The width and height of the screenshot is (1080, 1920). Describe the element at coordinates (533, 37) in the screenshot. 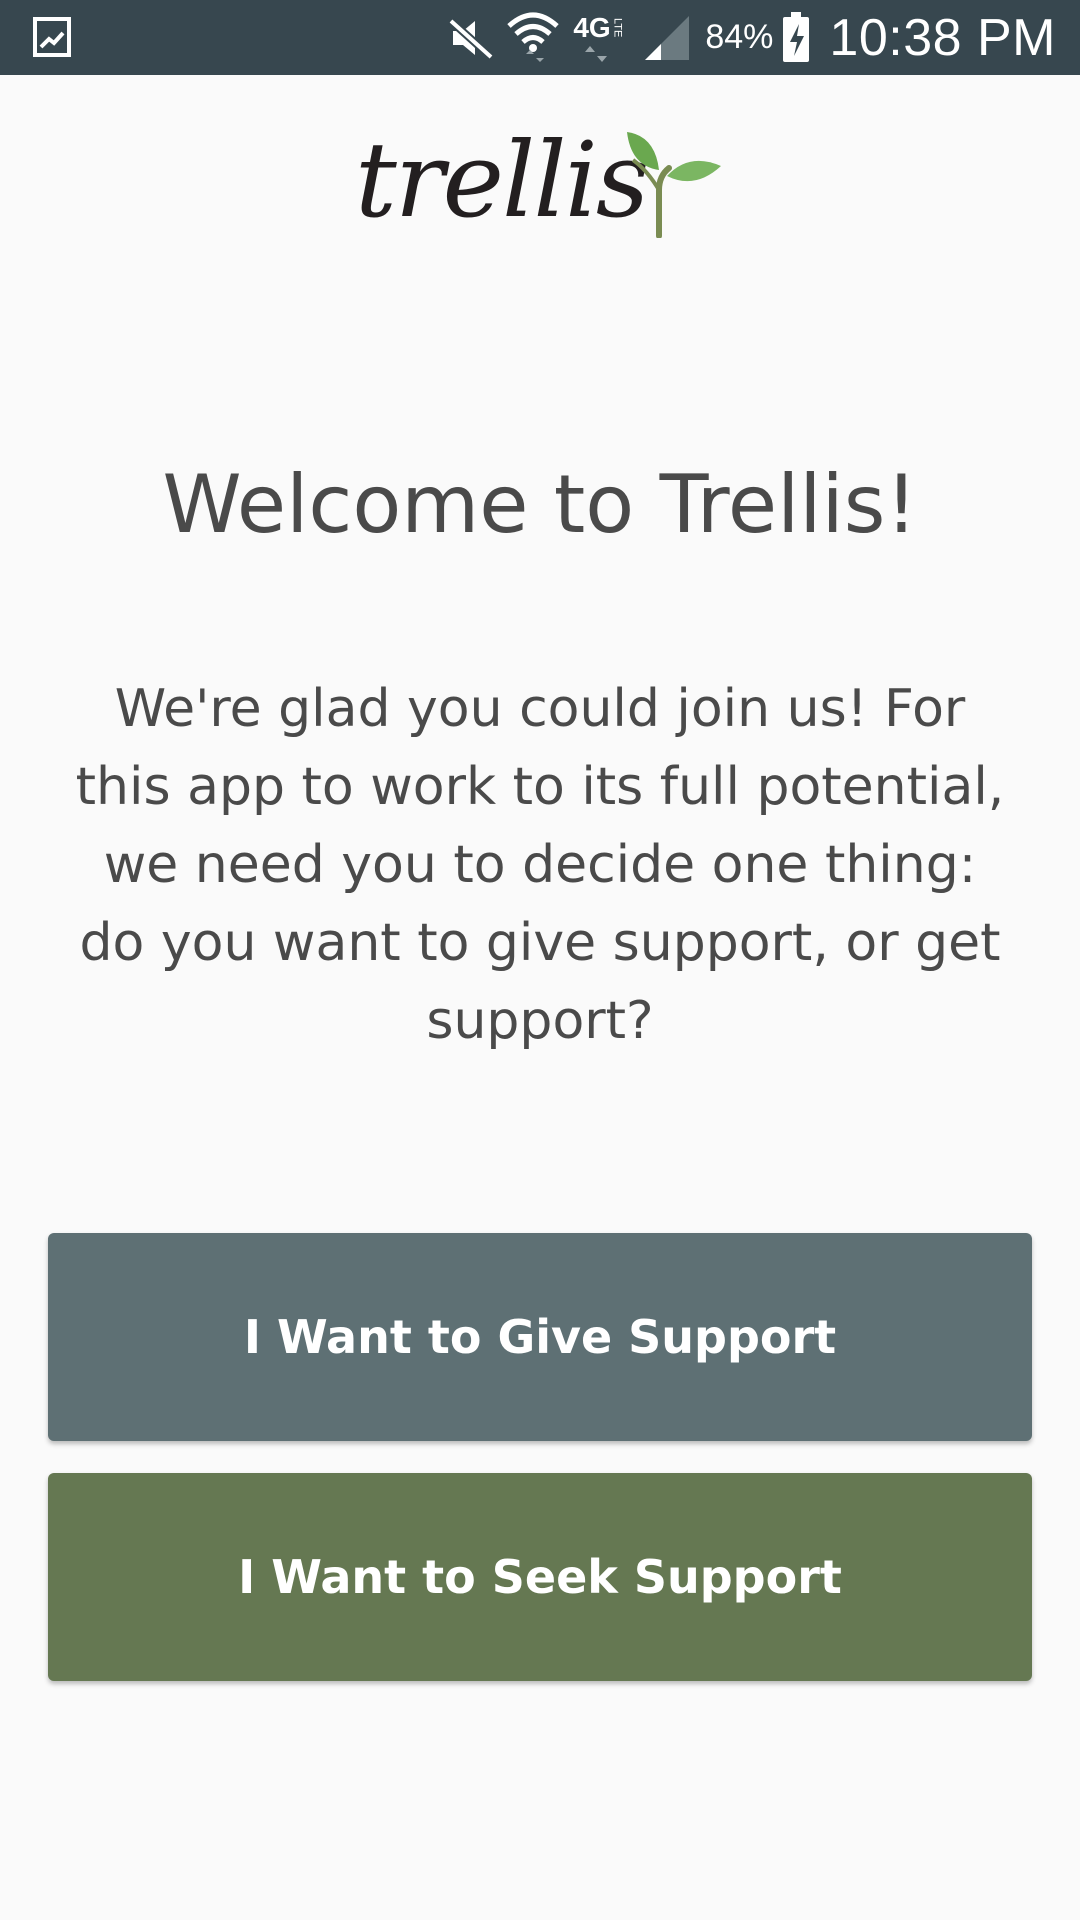

I see `wifi-icon` at that location.